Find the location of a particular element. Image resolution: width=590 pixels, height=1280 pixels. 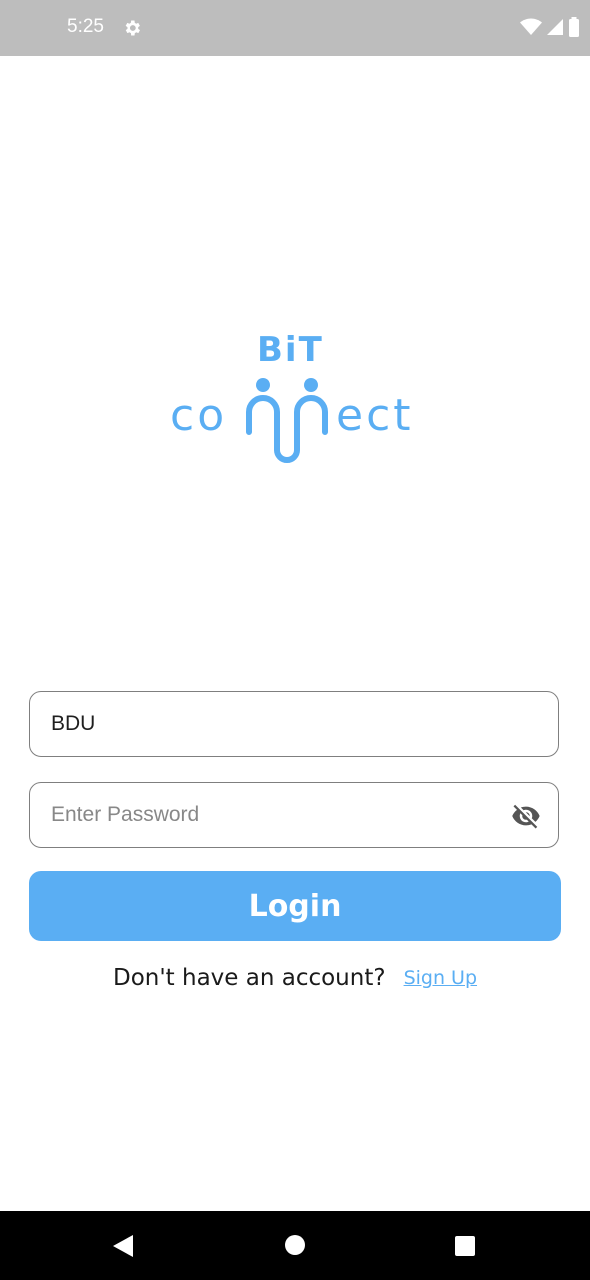

logo-wordmark: co ect is located at coordinates (292, 420).